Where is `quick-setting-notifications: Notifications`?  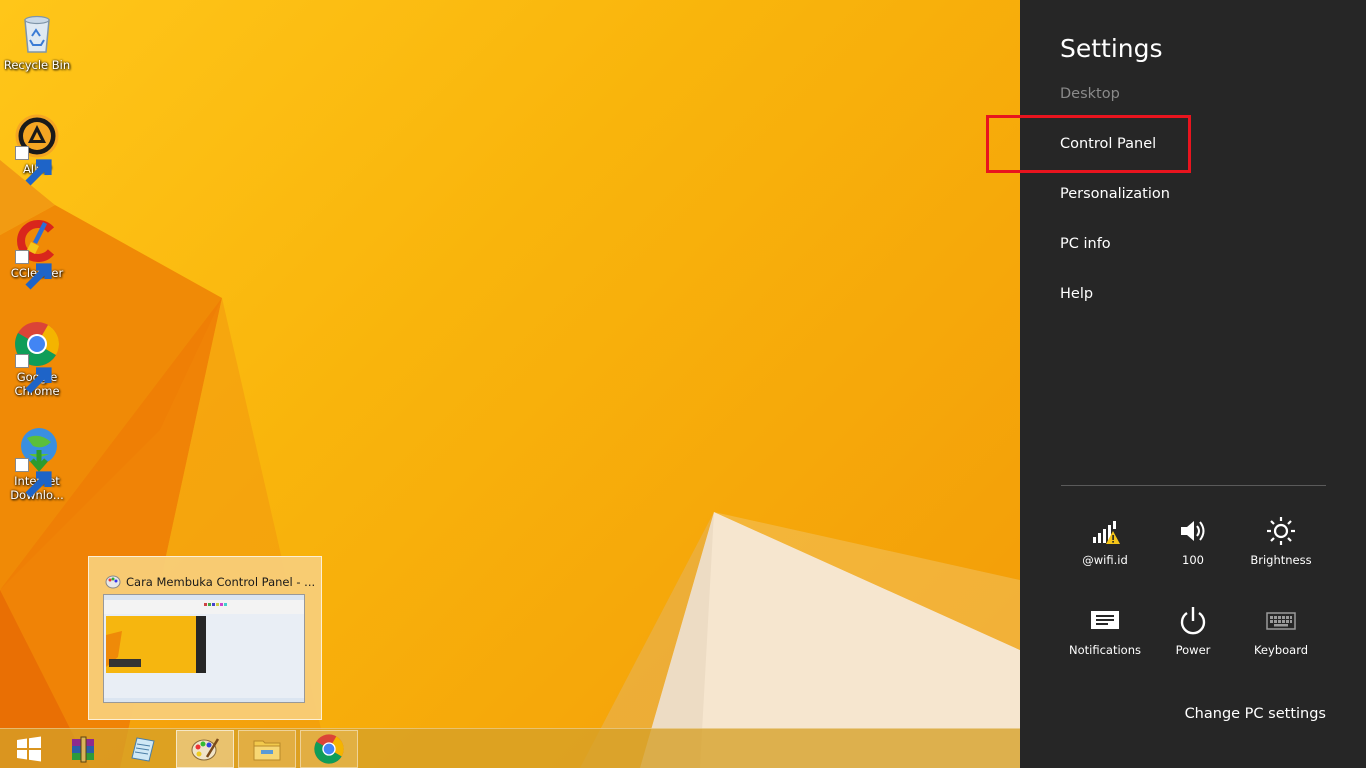 quick-setting-notifications: Notifications is located at coordinates (1105, 631).